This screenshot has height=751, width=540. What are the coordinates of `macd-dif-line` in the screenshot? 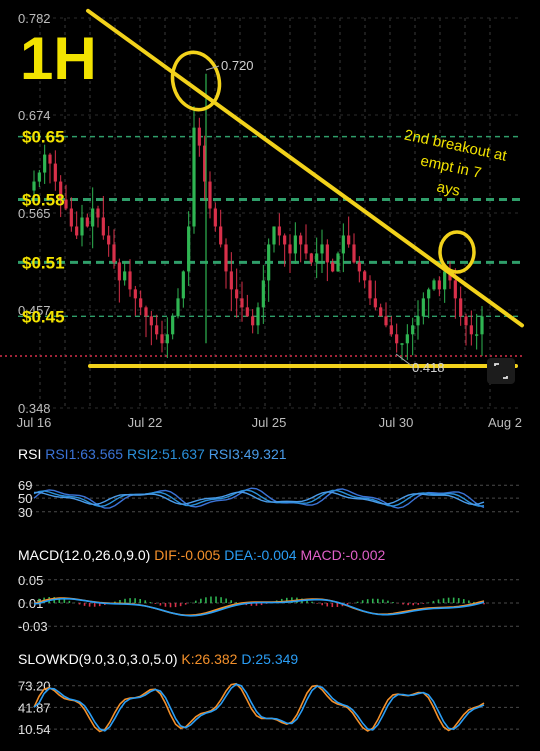 It's located at (259, 607).